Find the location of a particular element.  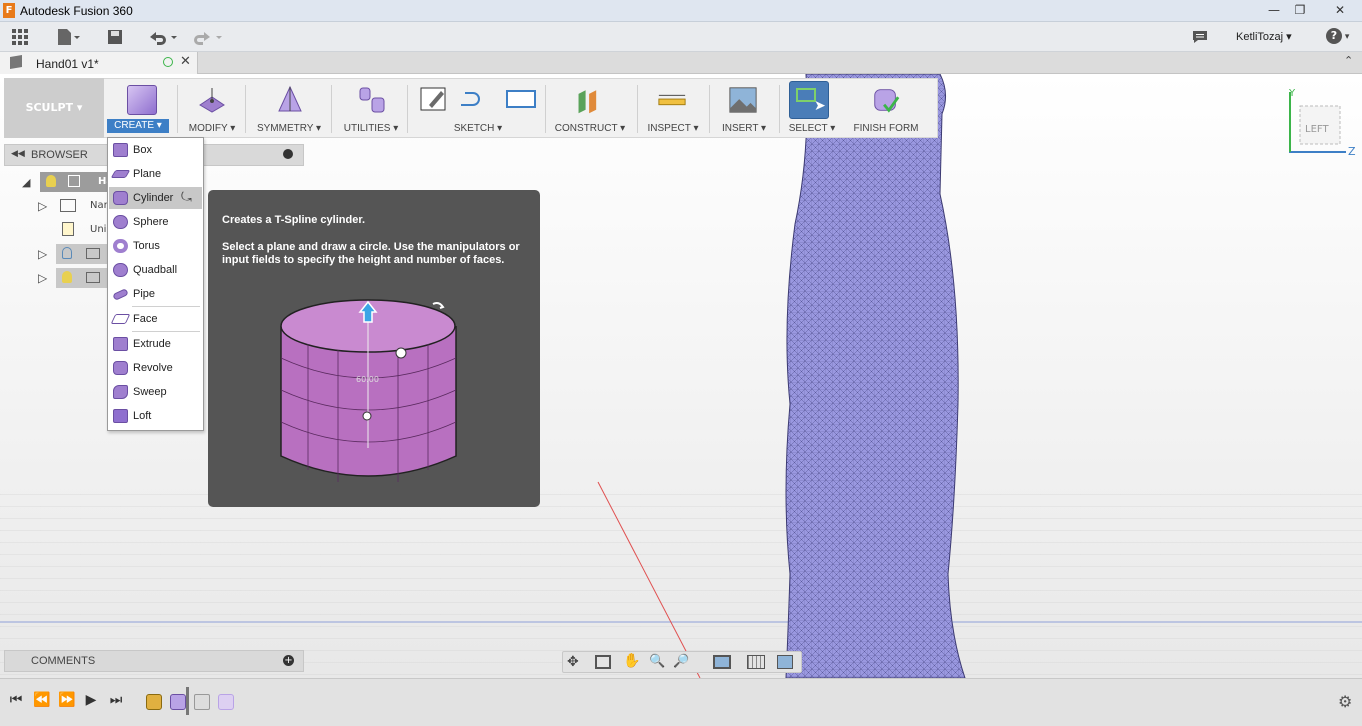

finish-form-group: FINISH FORM is located at coordinates (886, 108).